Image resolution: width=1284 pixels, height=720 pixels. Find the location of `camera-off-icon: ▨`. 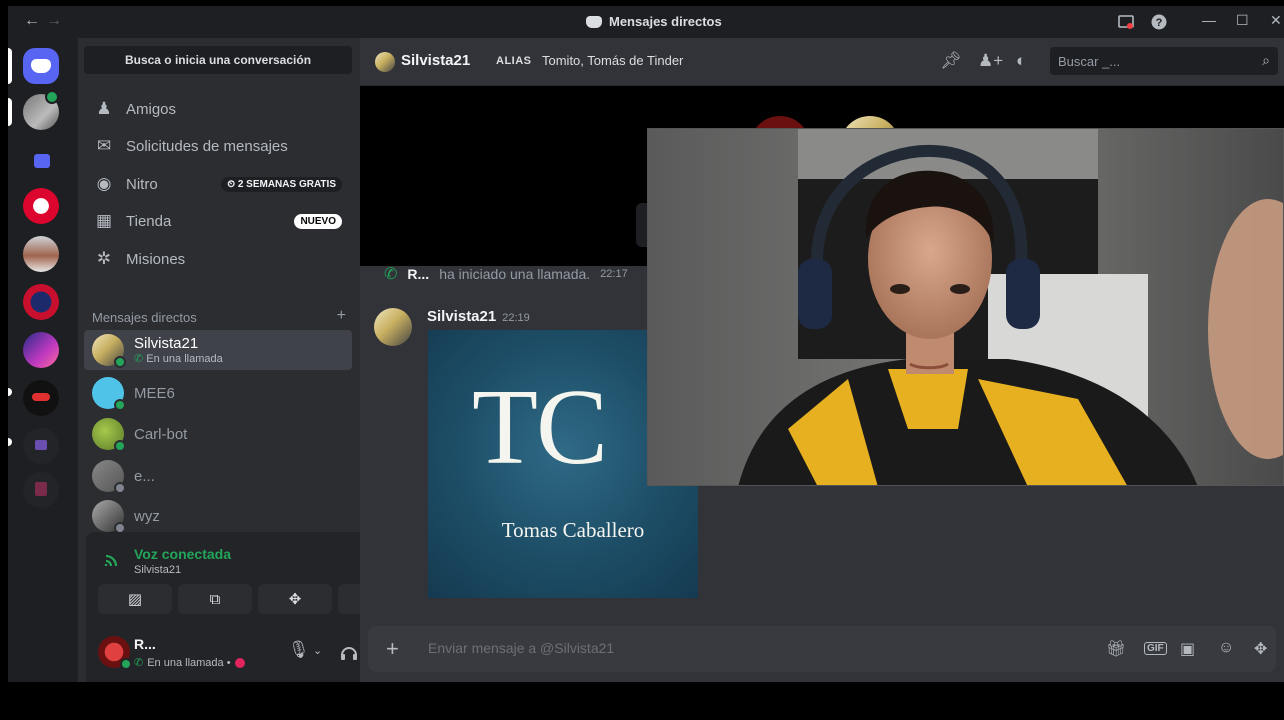

camera-off-icon: ▨ is located at coordinates (135, 599).